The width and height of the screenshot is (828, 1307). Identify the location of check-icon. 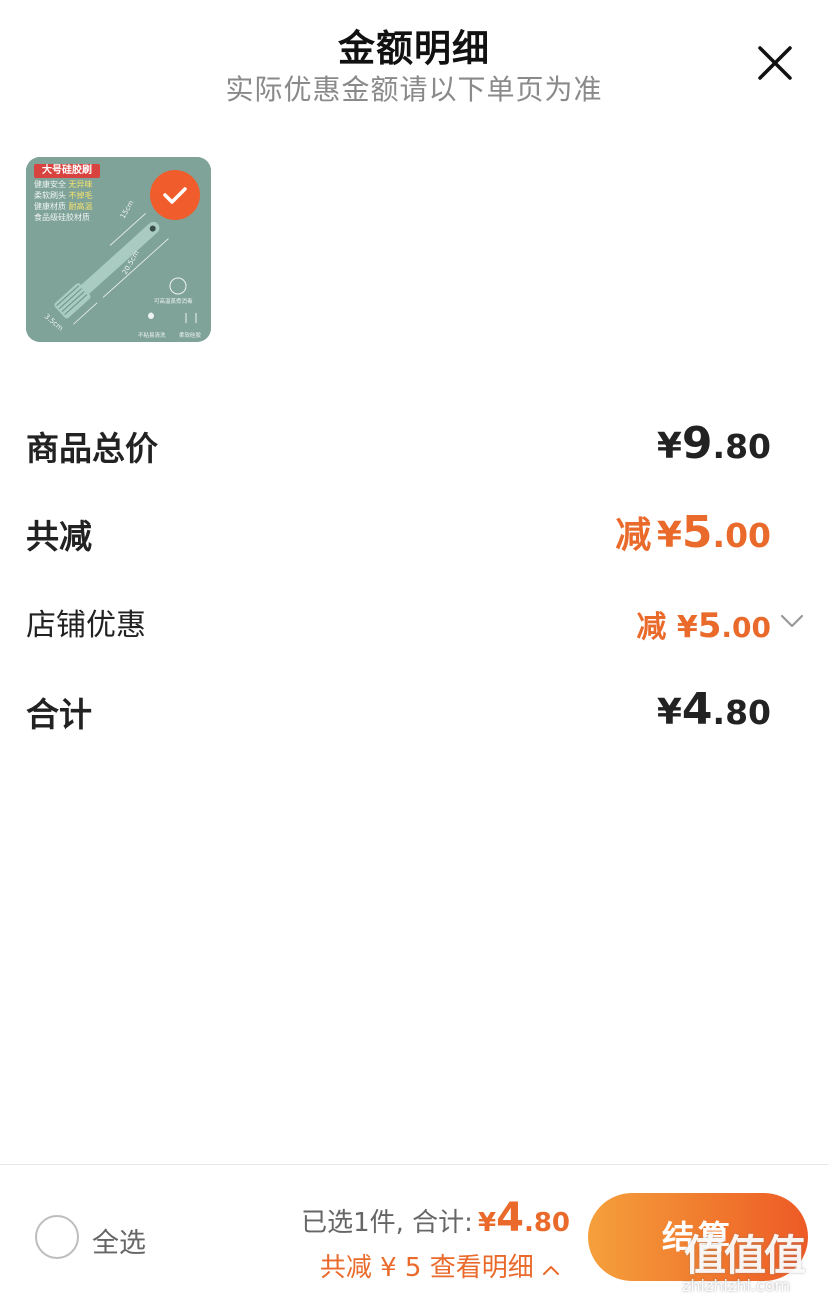
(175, 195).